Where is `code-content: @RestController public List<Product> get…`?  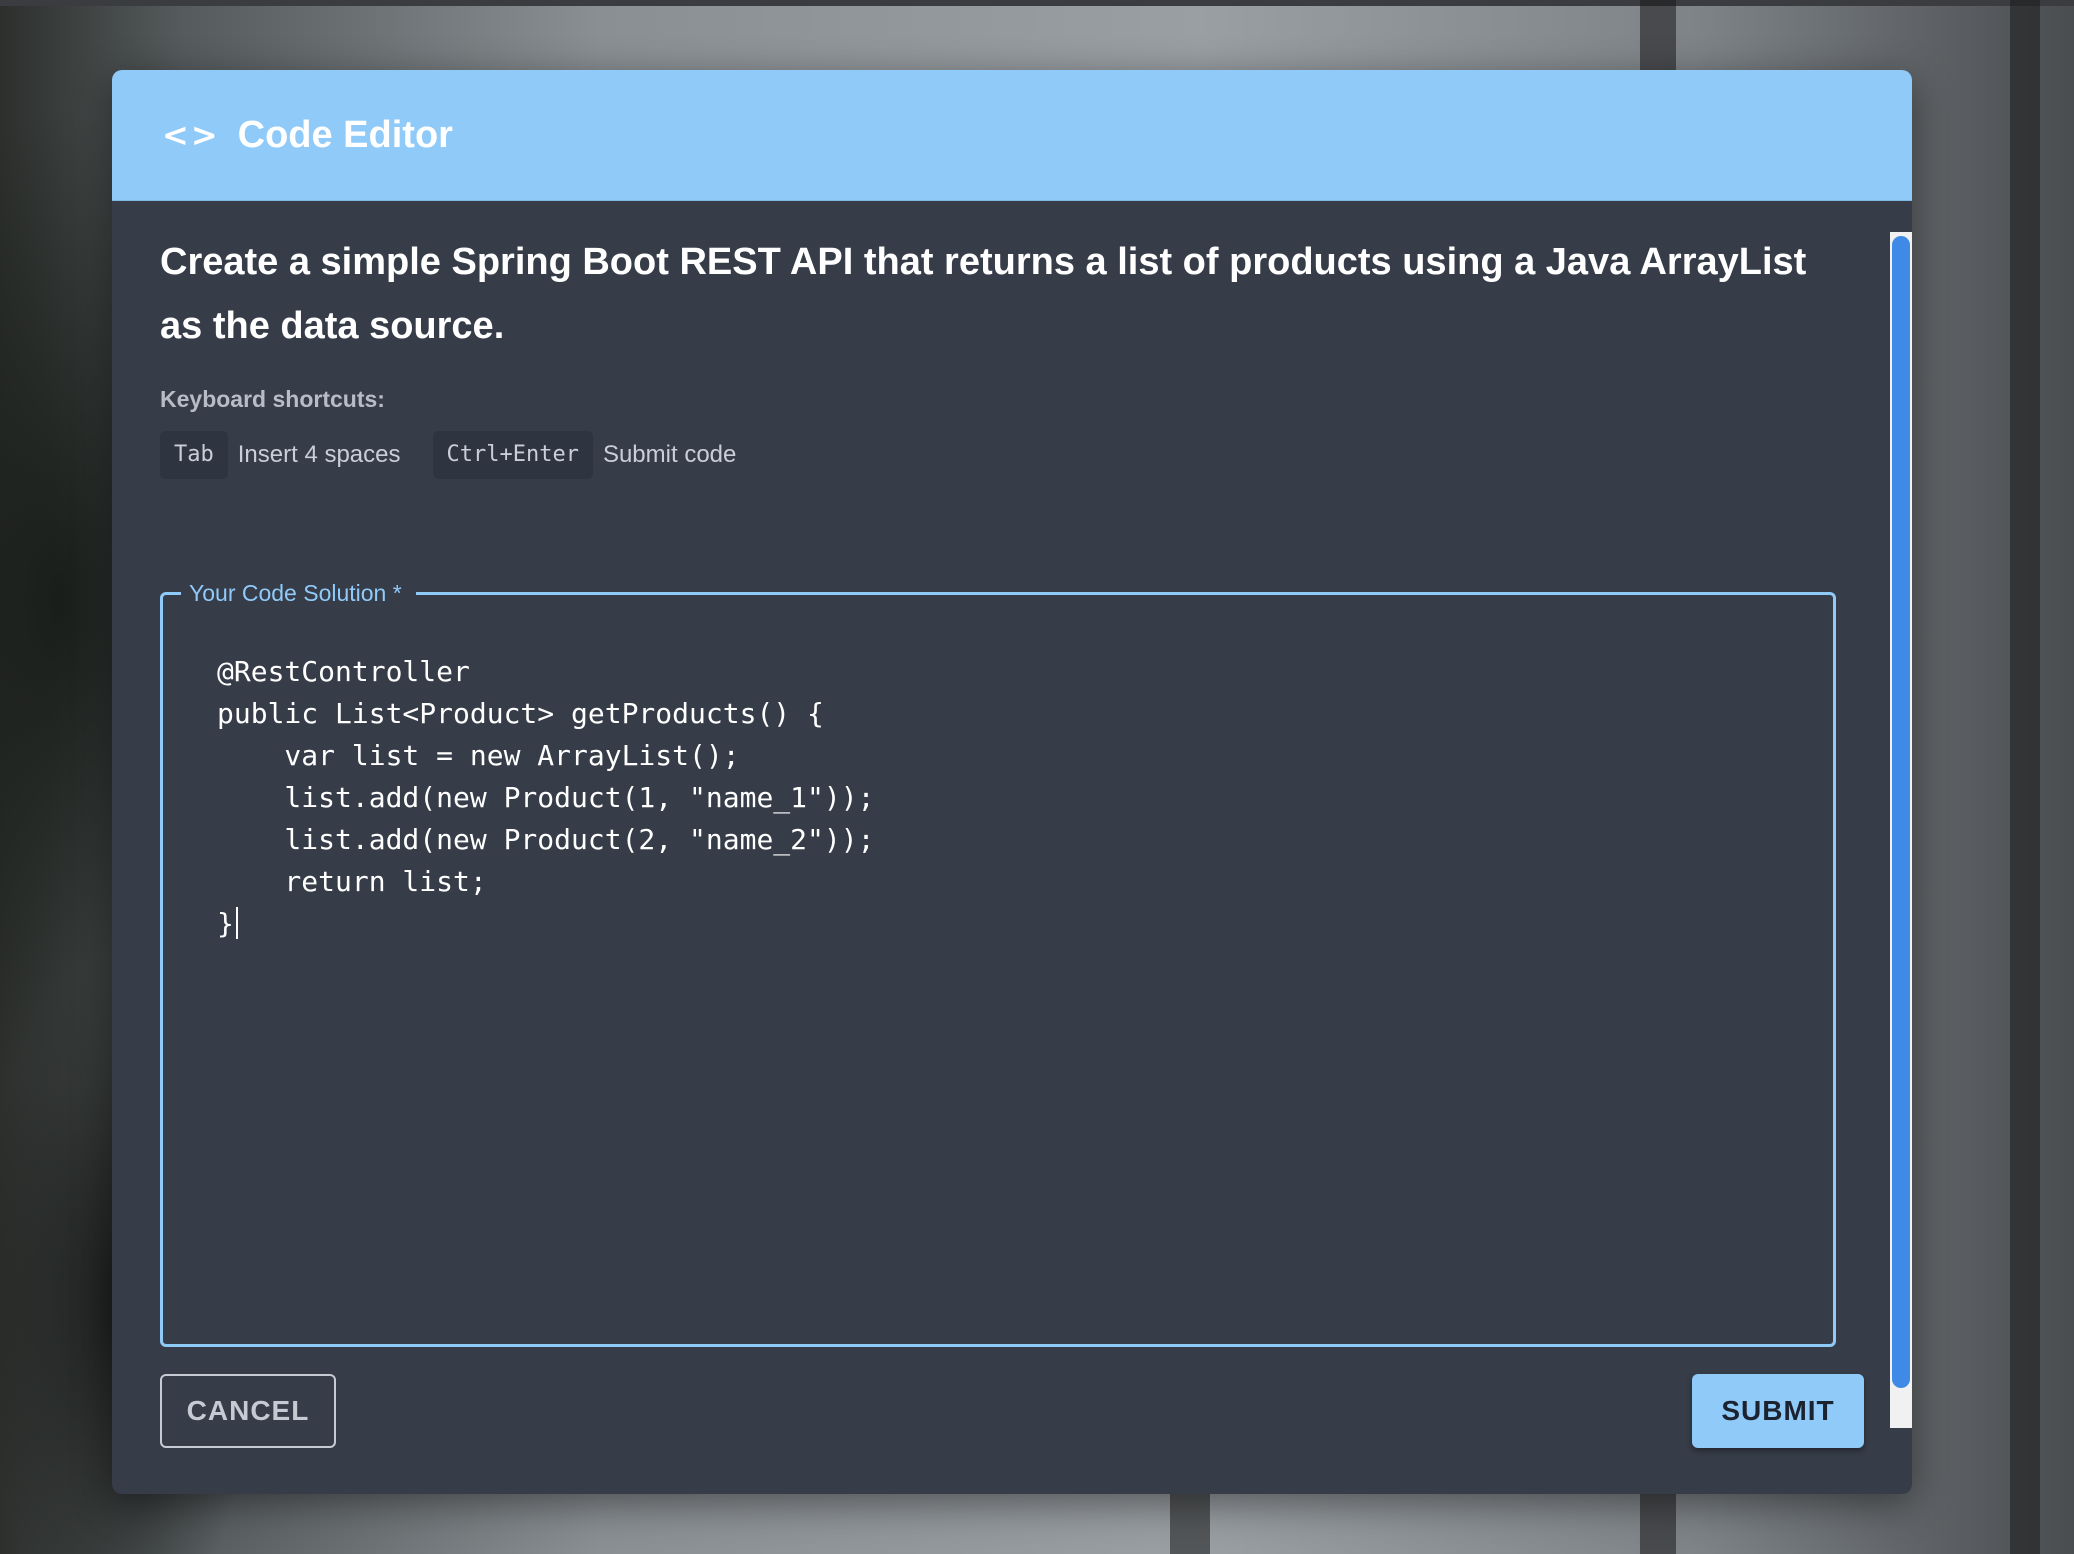 code-content: @RestController public List<Product> get… is located at coordinates (546, 797).